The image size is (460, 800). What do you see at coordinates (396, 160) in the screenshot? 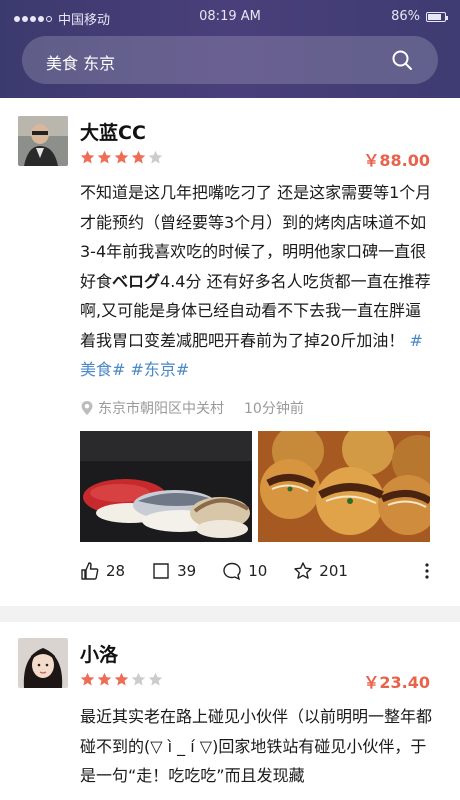
I see `price: ￥88.00` at bounding box center [396, 160].